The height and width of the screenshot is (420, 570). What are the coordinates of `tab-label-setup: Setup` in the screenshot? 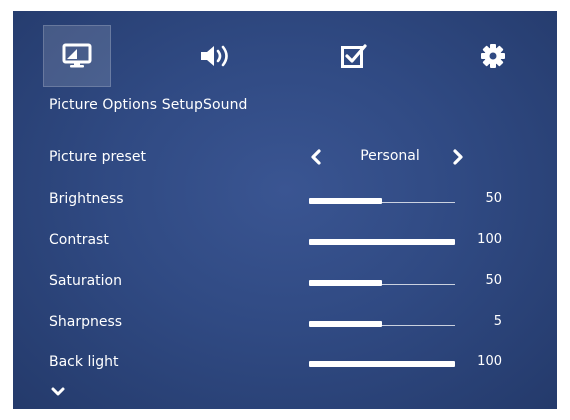 It's located at (182, 105).